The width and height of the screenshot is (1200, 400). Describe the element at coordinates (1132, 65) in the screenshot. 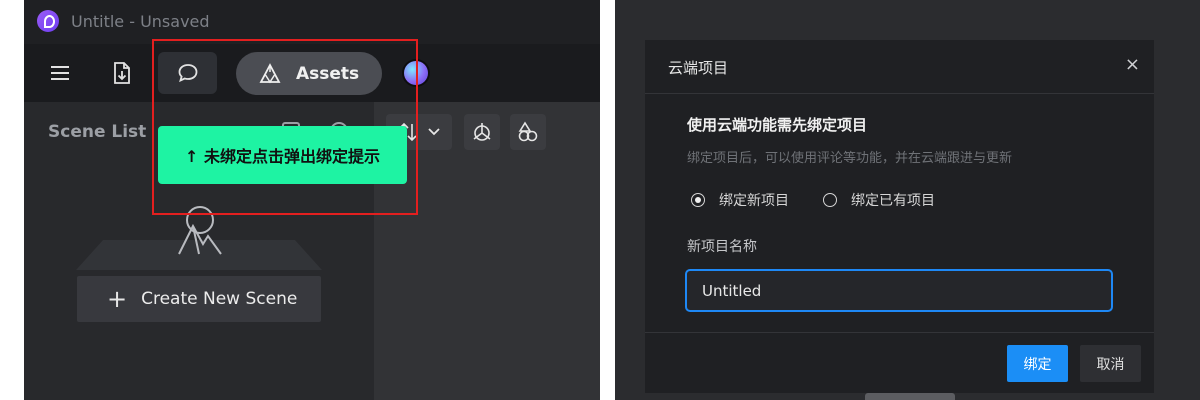

I see `close-icon: ×` at that location.